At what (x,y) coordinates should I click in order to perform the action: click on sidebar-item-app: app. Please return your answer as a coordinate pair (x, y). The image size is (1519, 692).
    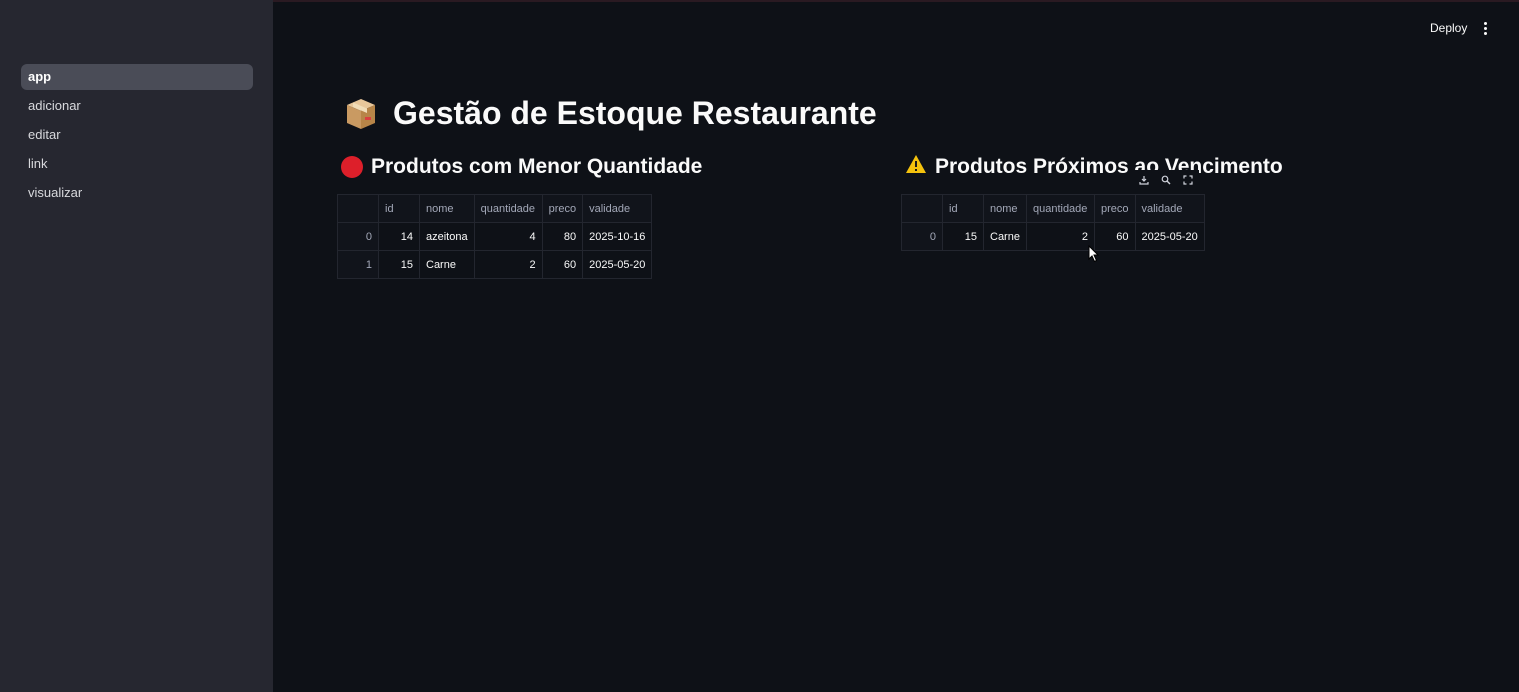
    Looking at the image, I should click on (137, 77).